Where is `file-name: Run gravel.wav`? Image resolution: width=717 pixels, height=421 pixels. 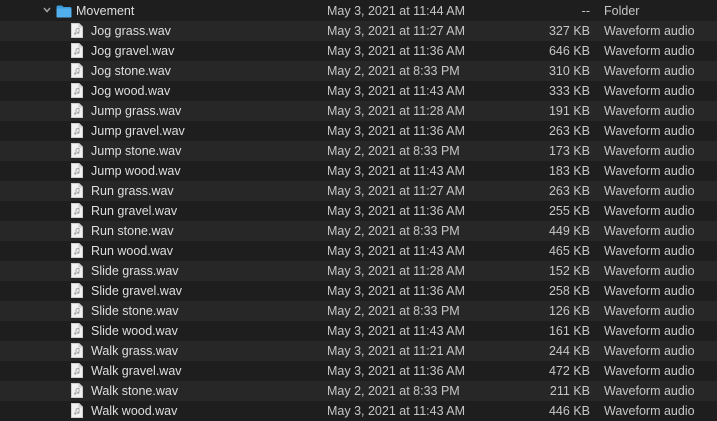 file-name: Run gravel.wav is located at coordinates (134, 211).